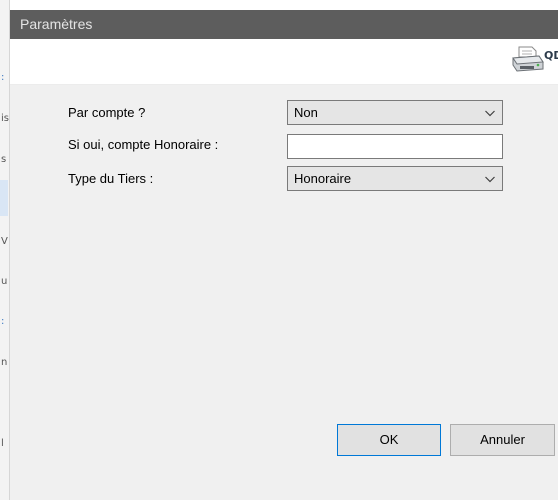  What do you see at coordinates (395, 178) in the screenshot?
I see `type-tiers-select: Honoraire` at bounding box center [395, 178].